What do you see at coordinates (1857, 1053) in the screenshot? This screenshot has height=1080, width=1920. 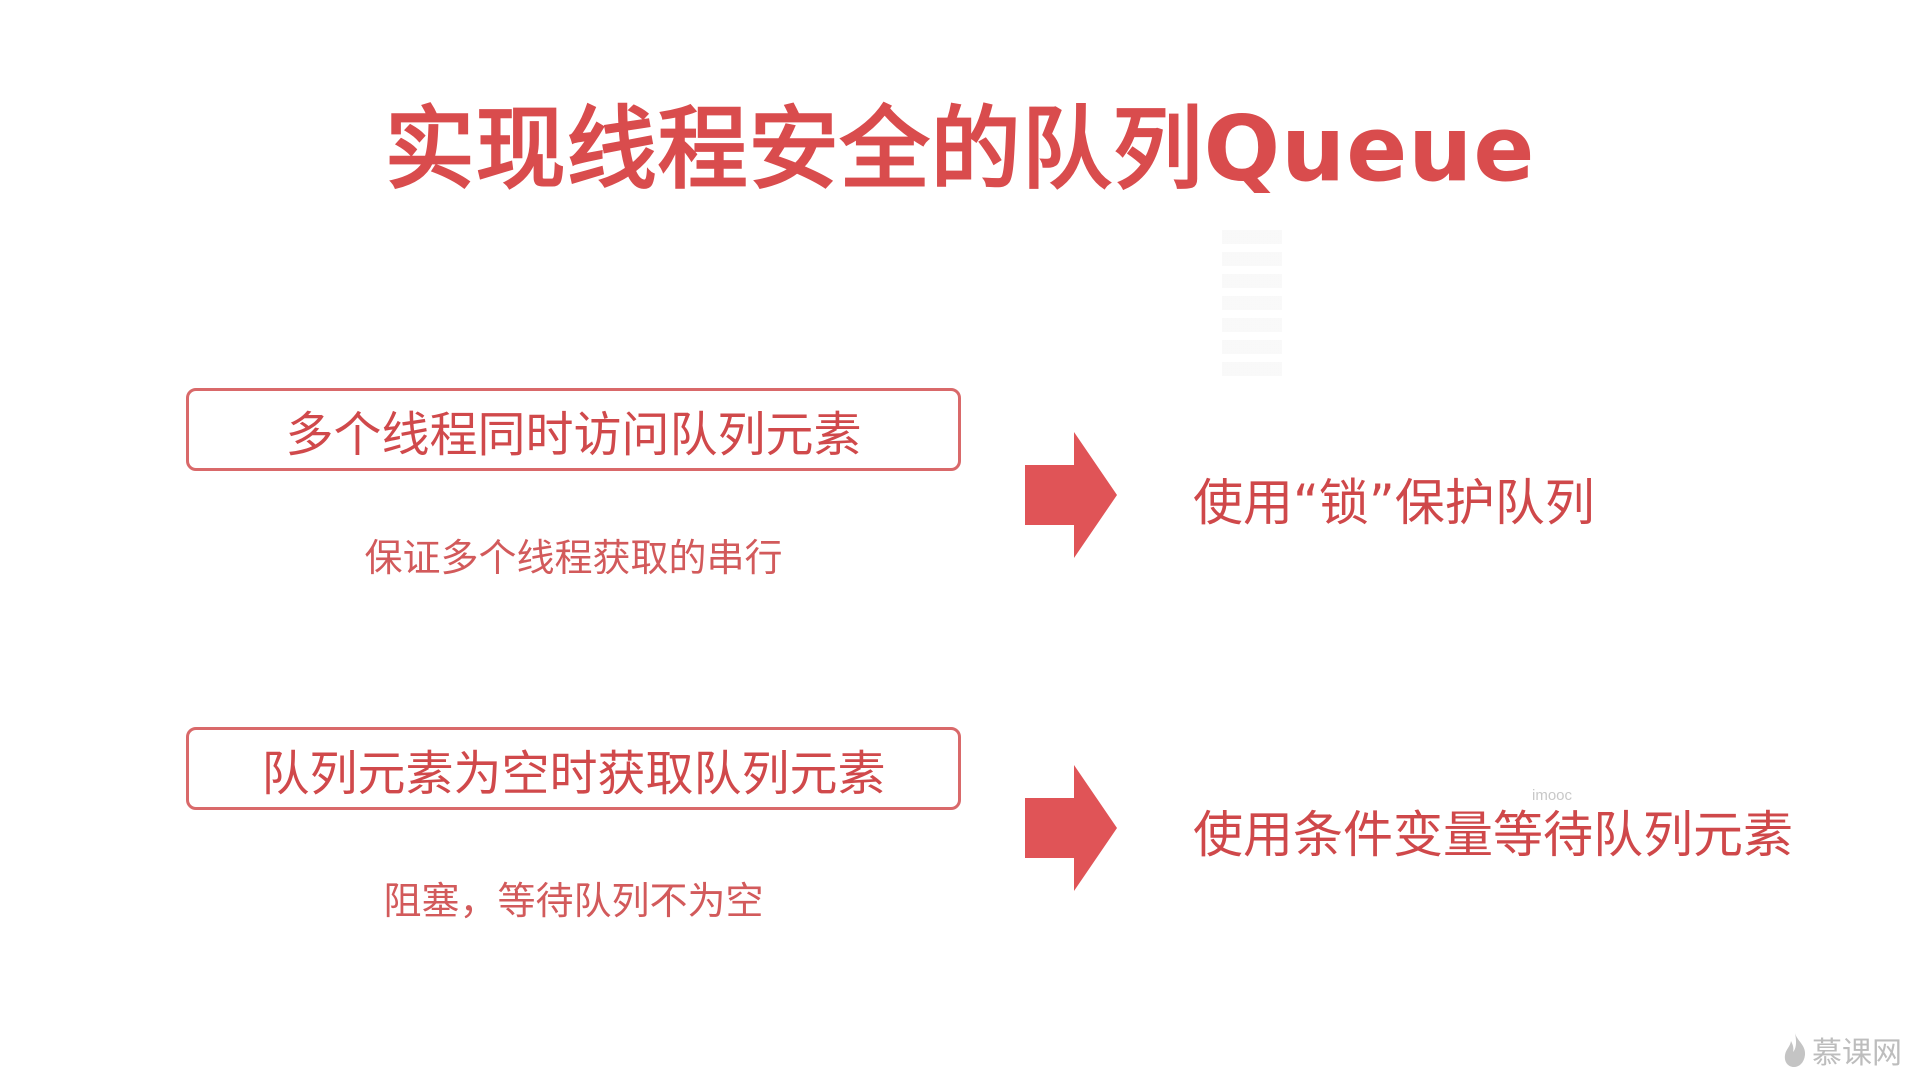 I see `logo-text: 慕课网` at bounding box center [1857, 1053].